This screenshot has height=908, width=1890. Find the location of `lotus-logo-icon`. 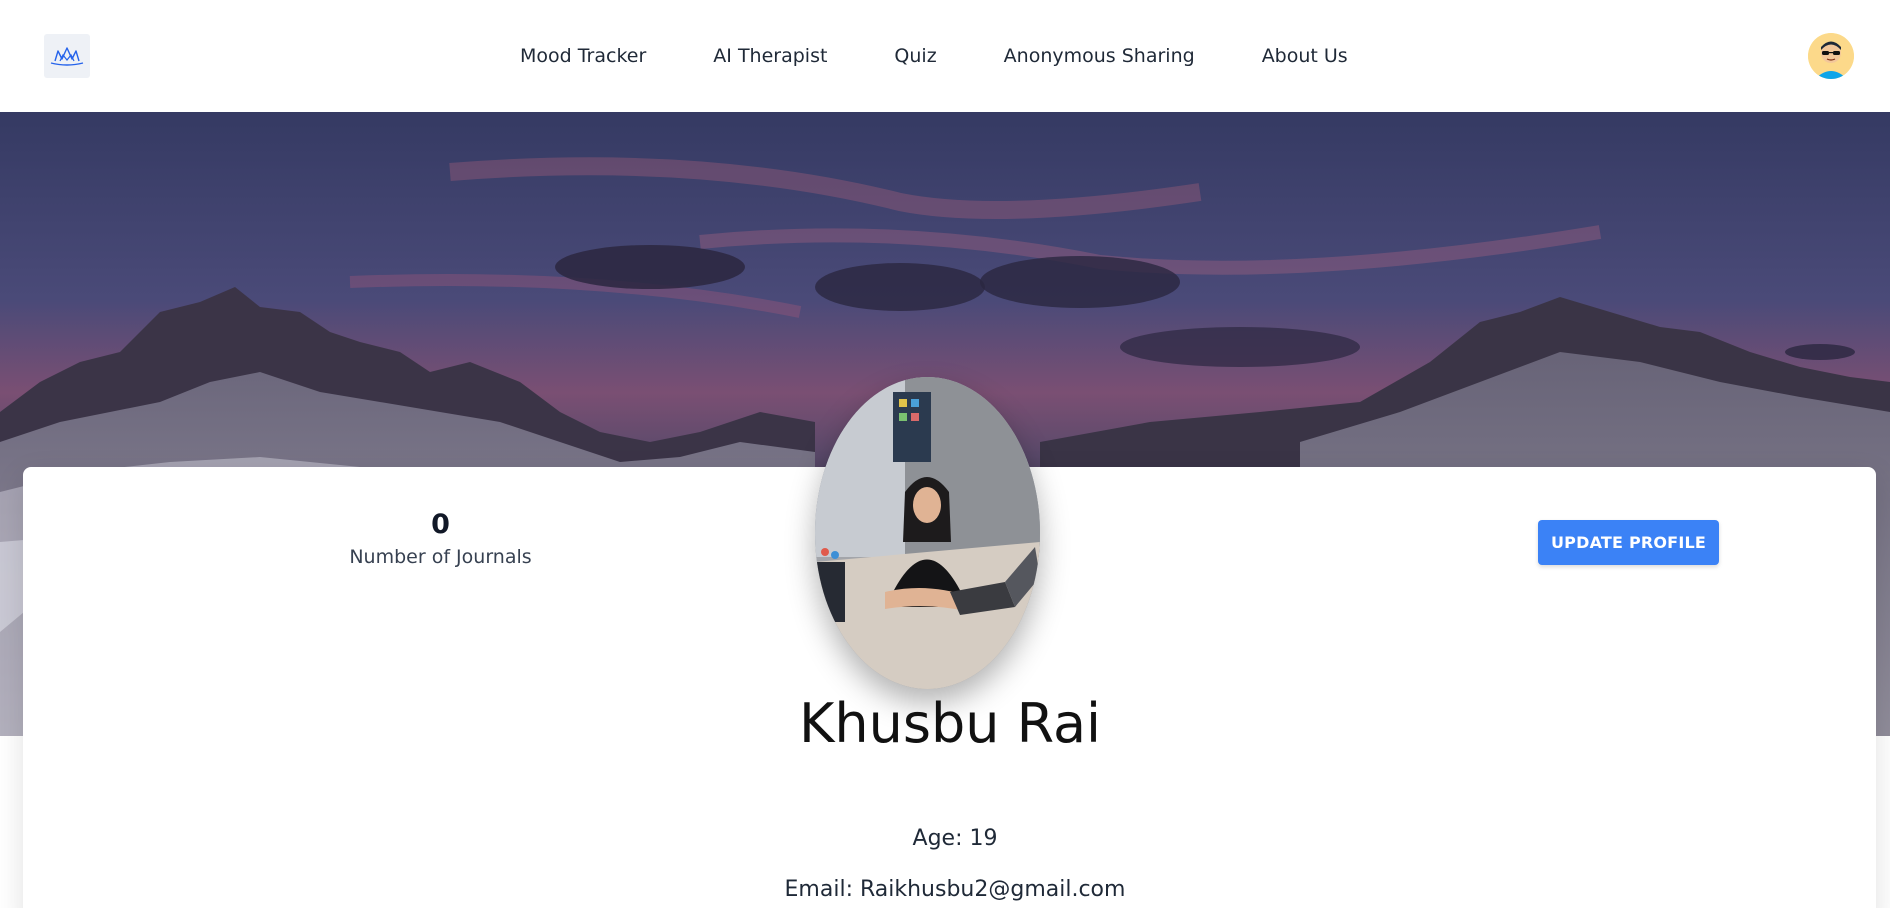

lotus-logo-icon is located at coordinates (67, 56).